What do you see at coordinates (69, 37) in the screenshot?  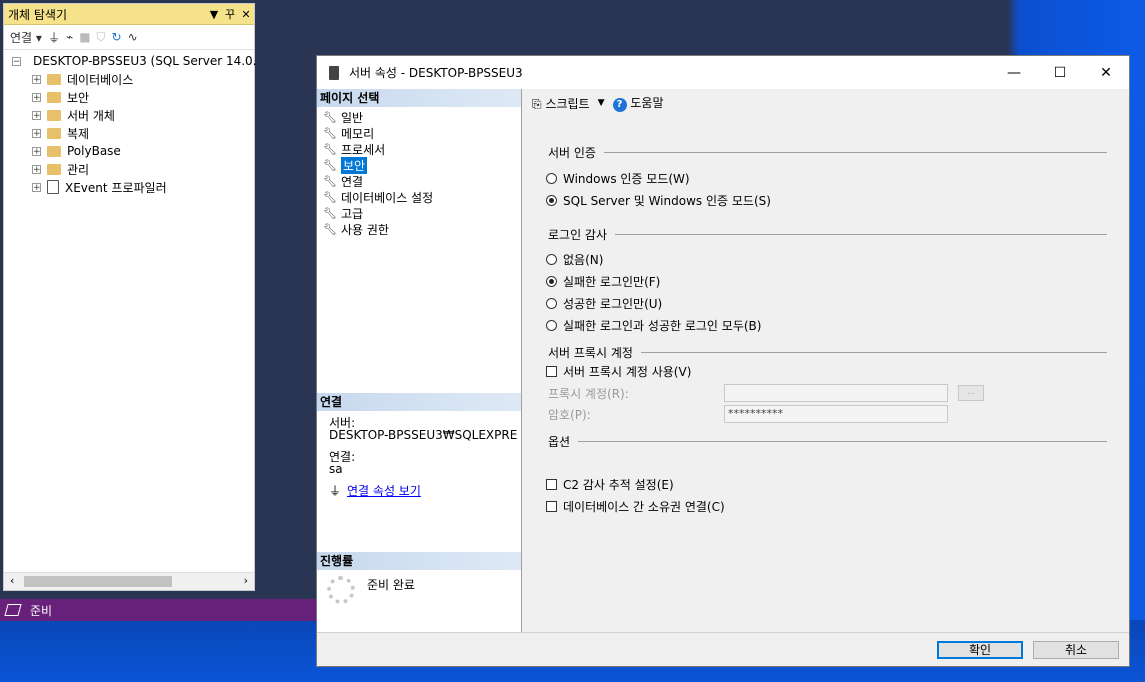 I see `disconnect-icon: ⌁` at bounding box center [69, 37].